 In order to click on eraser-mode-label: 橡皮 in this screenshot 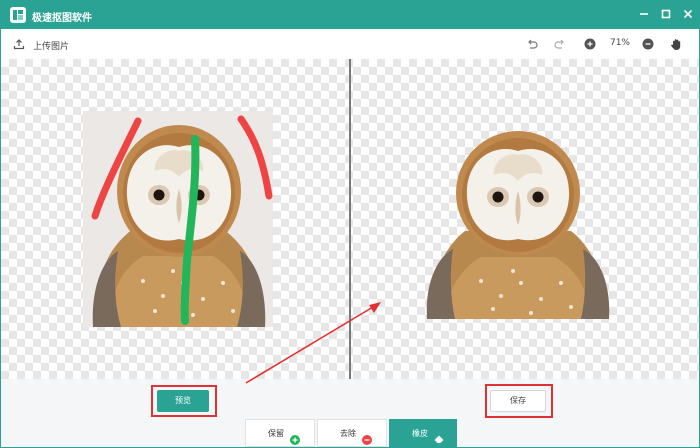, I will do `click(420, 433)`.